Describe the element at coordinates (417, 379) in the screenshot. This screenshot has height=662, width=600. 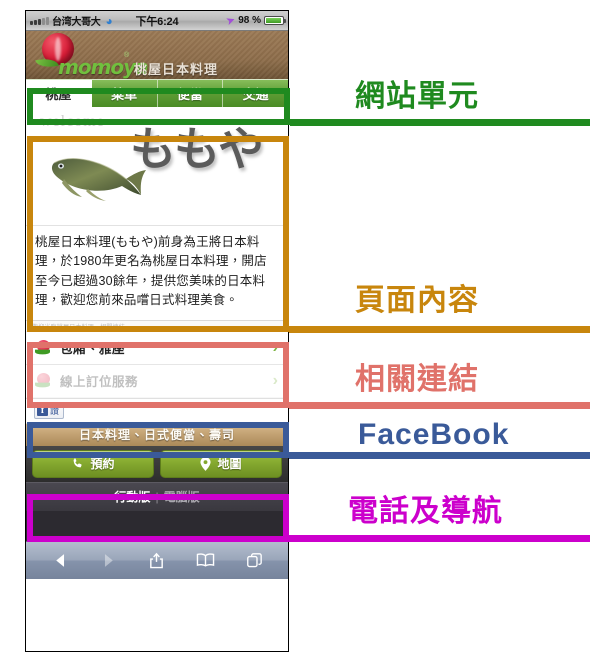
I see `annotation-label-links: 相關連結` at that location.